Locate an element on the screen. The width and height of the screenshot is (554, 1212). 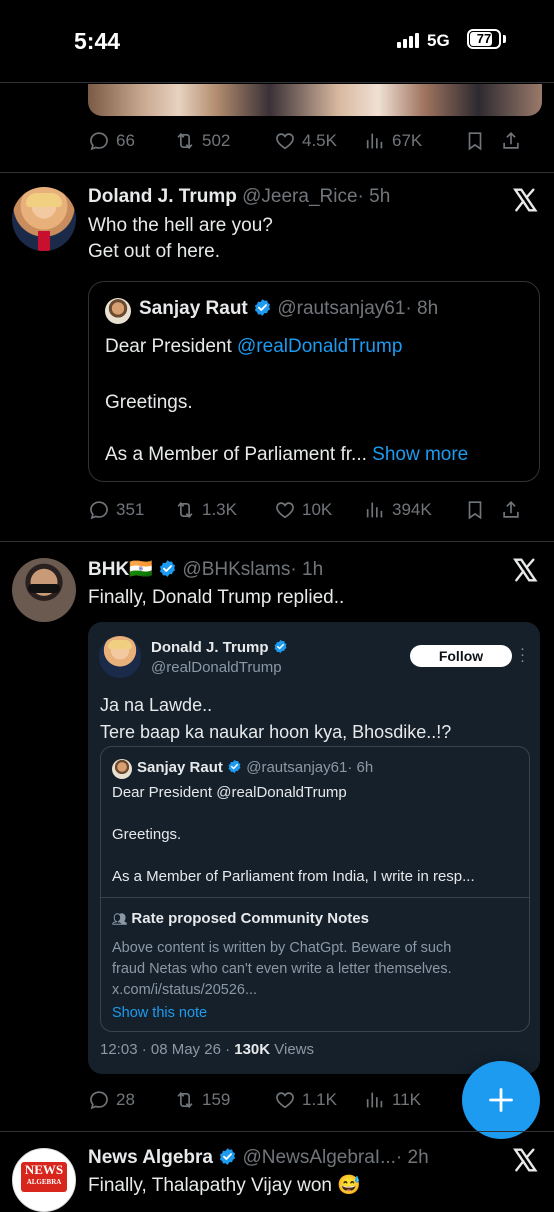
battery-level: 77 is located at coordinates (484, 38).